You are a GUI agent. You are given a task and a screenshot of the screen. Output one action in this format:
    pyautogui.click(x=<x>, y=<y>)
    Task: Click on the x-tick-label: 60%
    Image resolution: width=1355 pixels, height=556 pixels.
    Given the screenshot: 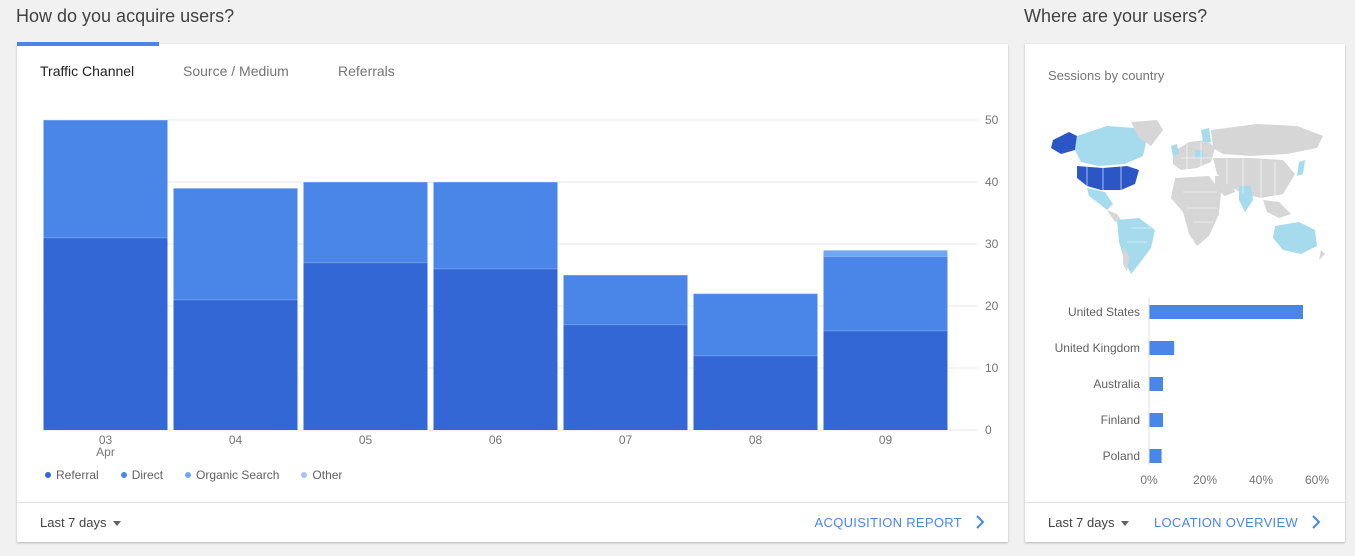 What is the action you would take?
    pyautogui.click(x=1317, y=478)
    